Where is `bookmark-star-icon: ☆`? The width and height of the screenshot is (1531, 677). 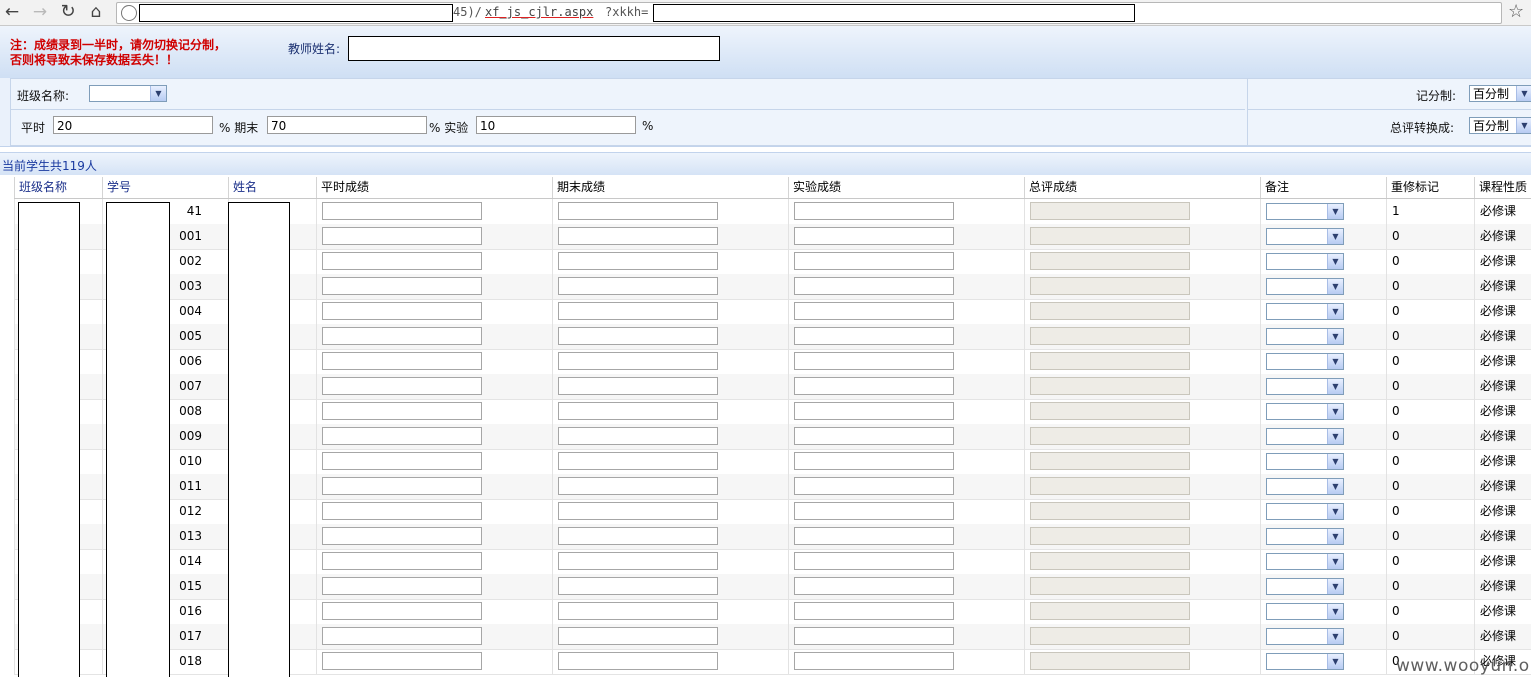 bookmark-star-icon: ☆ is located at coordinates (1516, 11).